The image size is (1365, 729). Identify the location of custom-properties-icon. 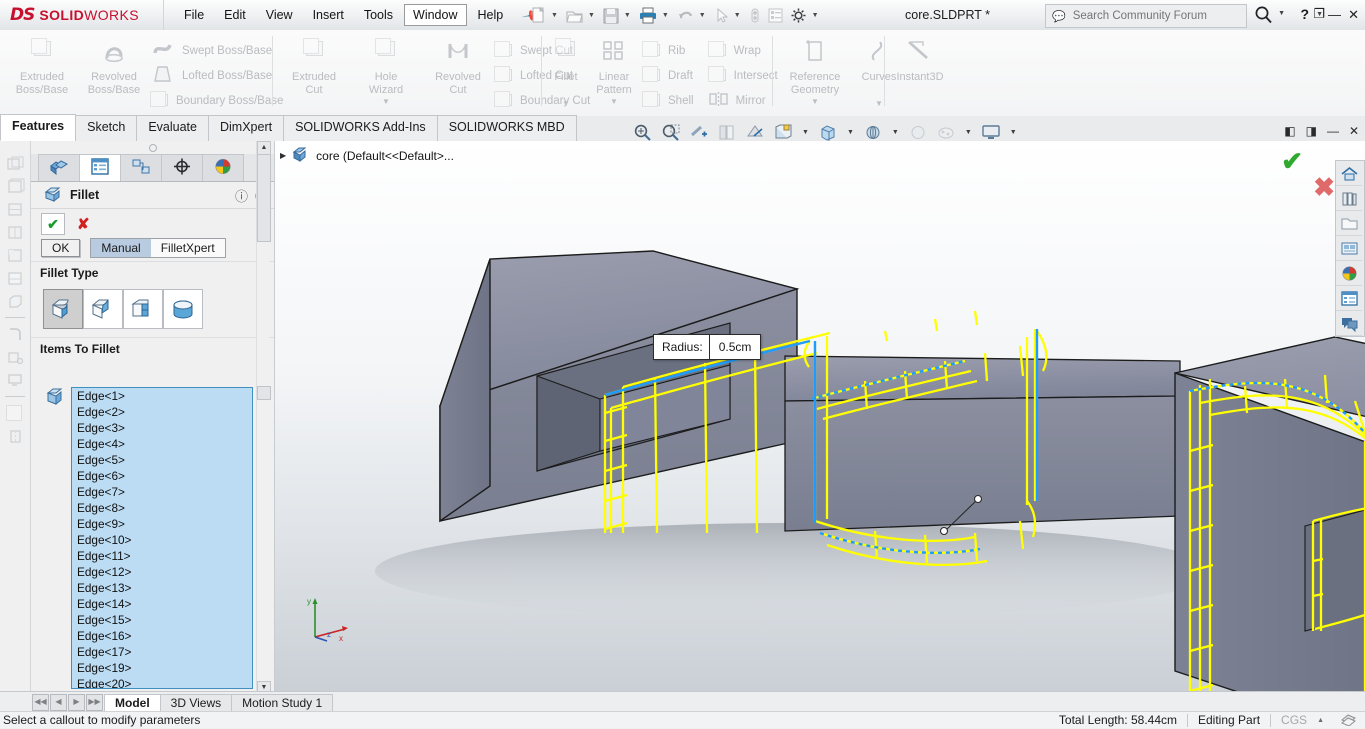
(1349, 298).